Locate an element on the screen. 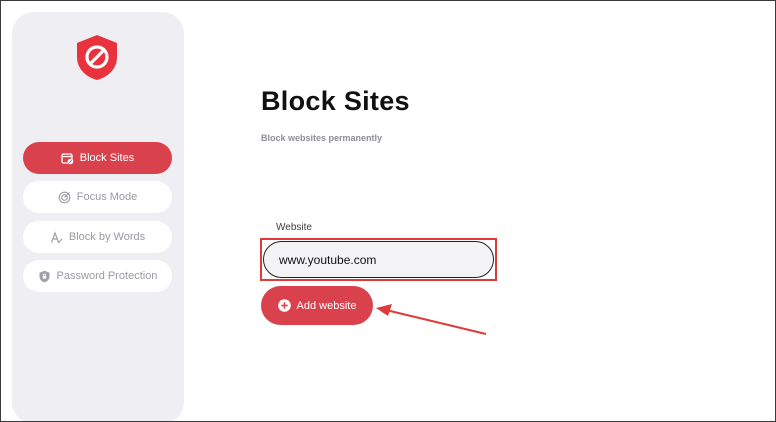 Image resolution: width=776 pixels, height=422 pixels. highlight-box is located at coordinates (378, 259).